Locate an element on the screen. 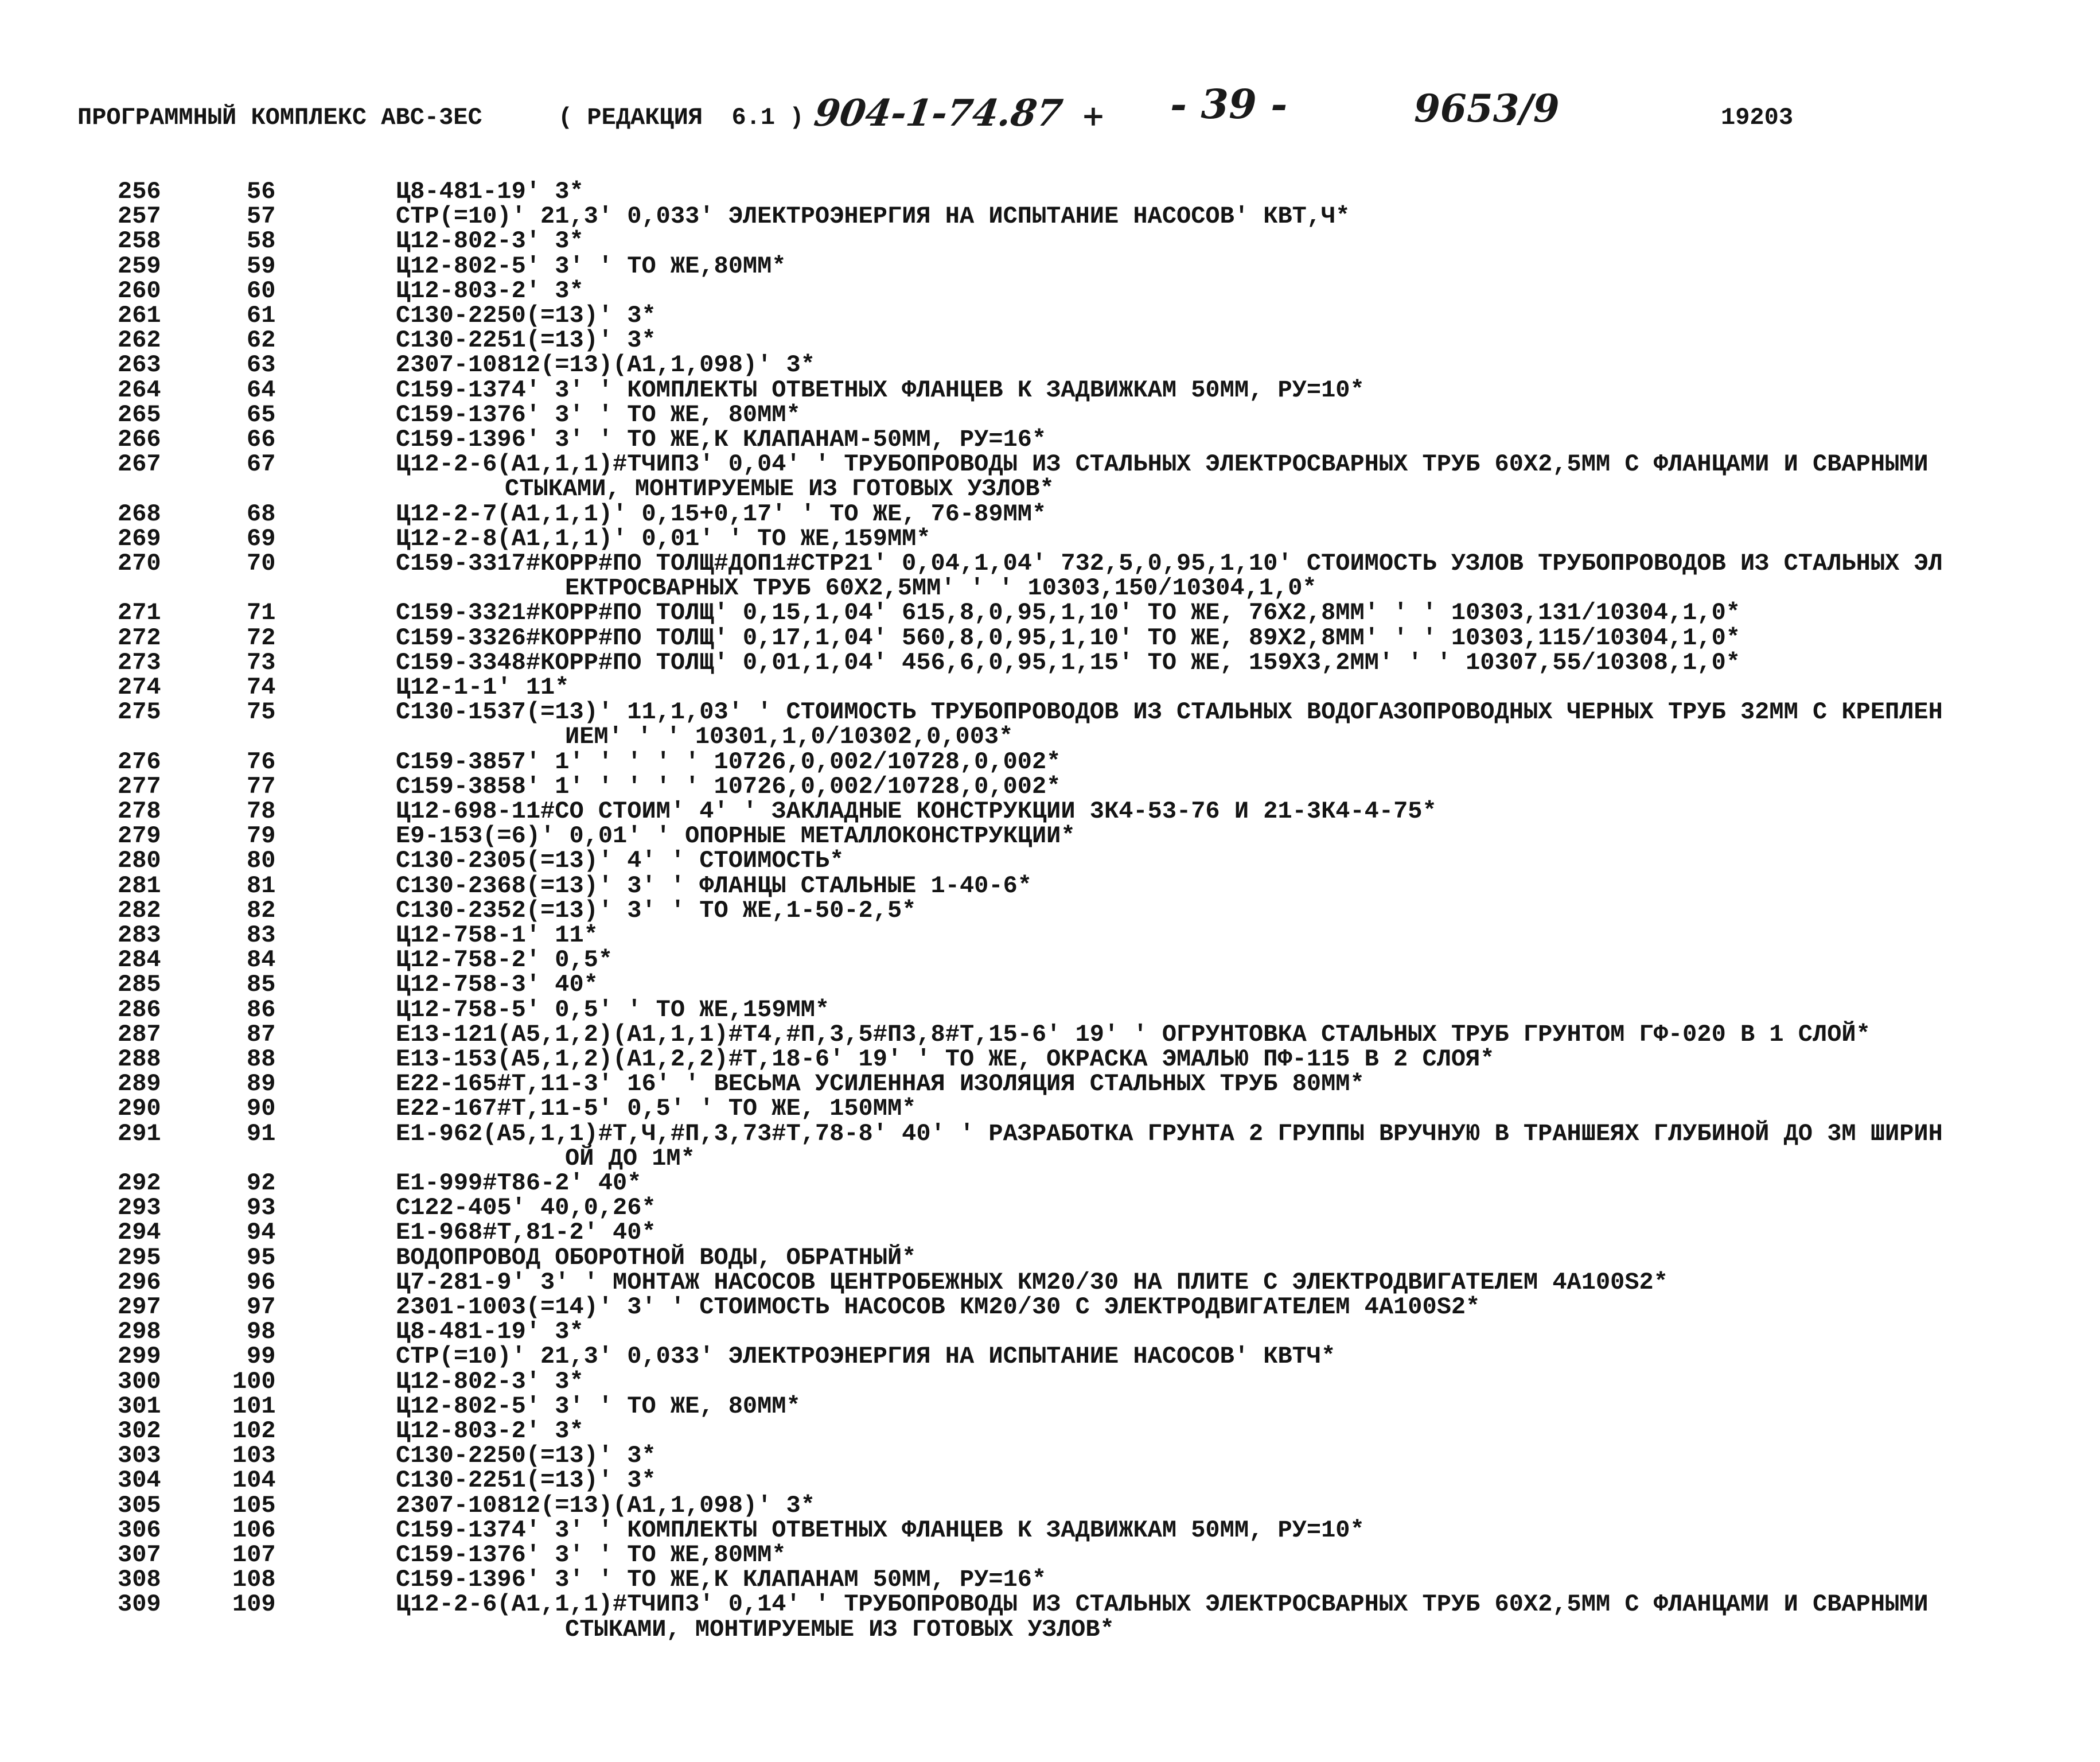  statement-text: Е1-968#Т,81-2' 40* is located at coordinates (526, 1233).